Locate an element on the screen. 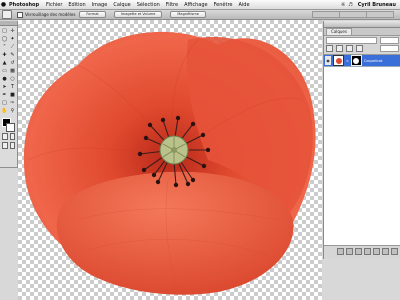 The height and width of the screenshot is (300, 400). layer-thumbnail is located at coordinates (338, 60).